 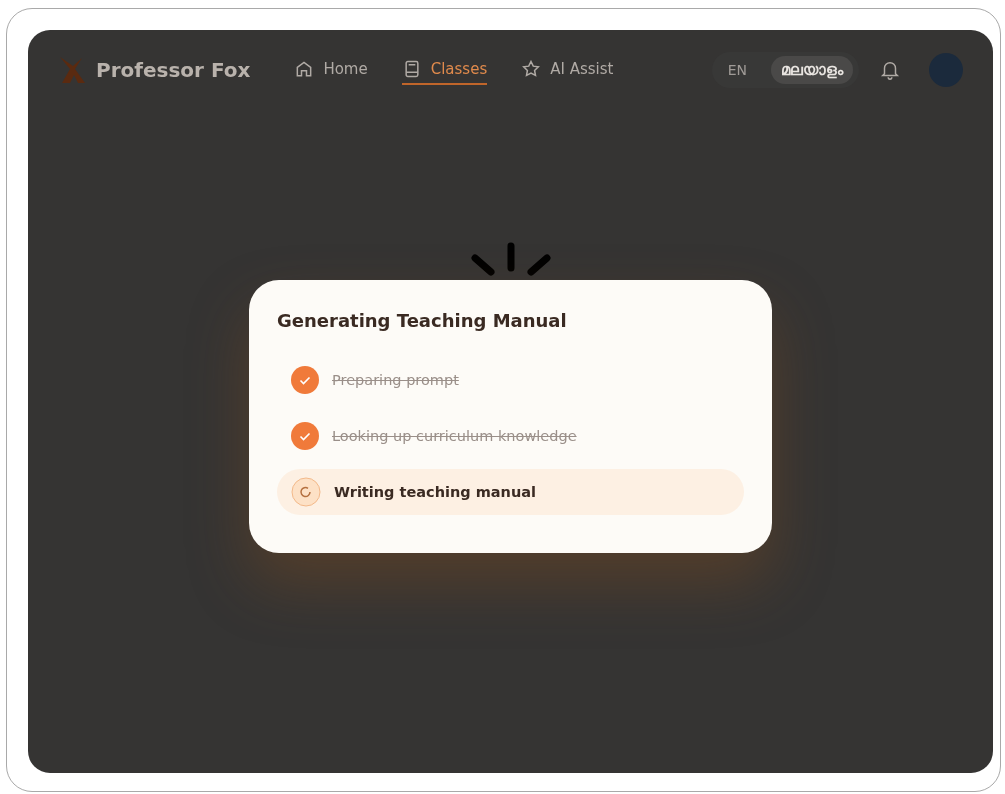 What do you see at coordinates (395, 380) in the screenshot?
I see `step-label: Preparing prompt` at bounding box center [395, 380].